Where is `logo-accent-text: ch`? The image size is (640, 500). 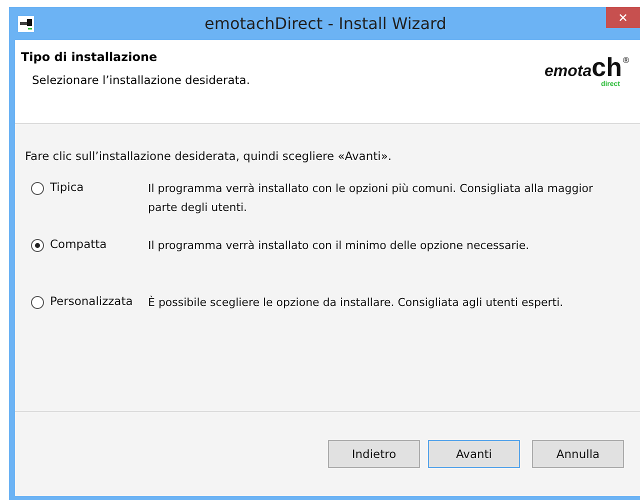
logo-accent-text: ch is located at coordinates (607, 67).